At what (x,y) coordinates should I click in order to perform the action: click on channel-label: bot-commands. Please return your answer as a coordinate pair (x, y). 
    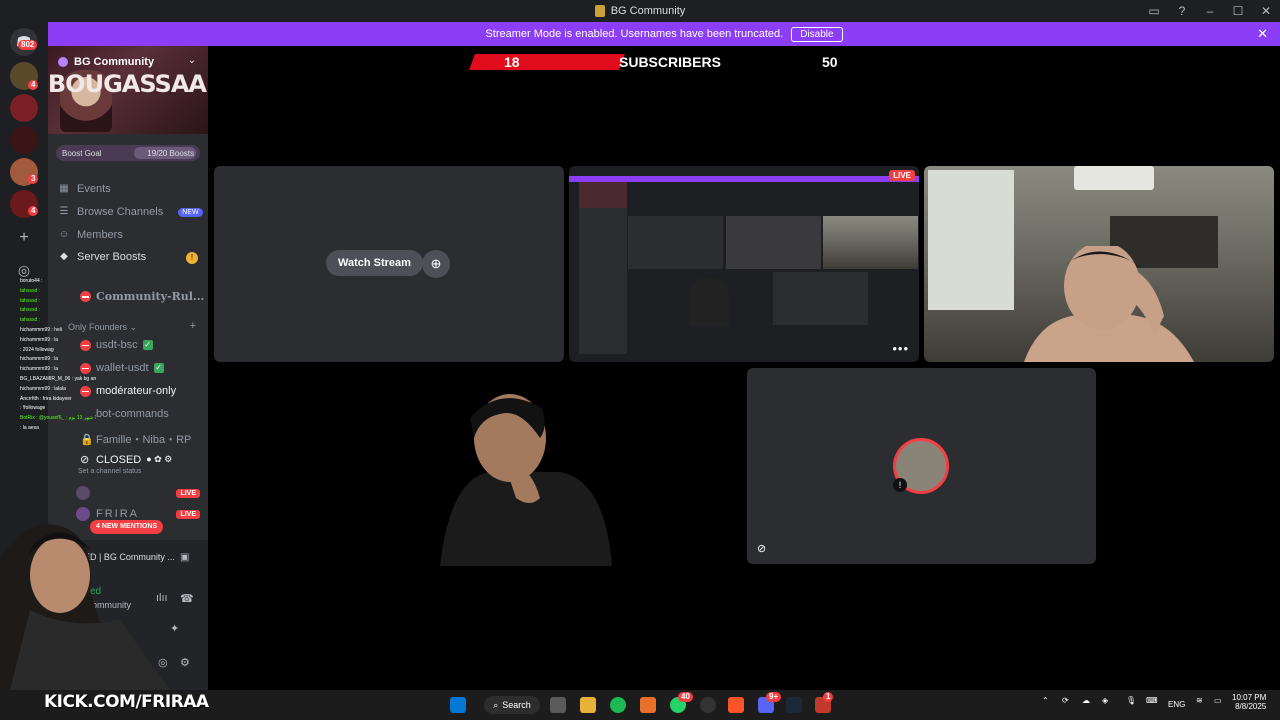
    Looking at the image, I should click on (132, 414).